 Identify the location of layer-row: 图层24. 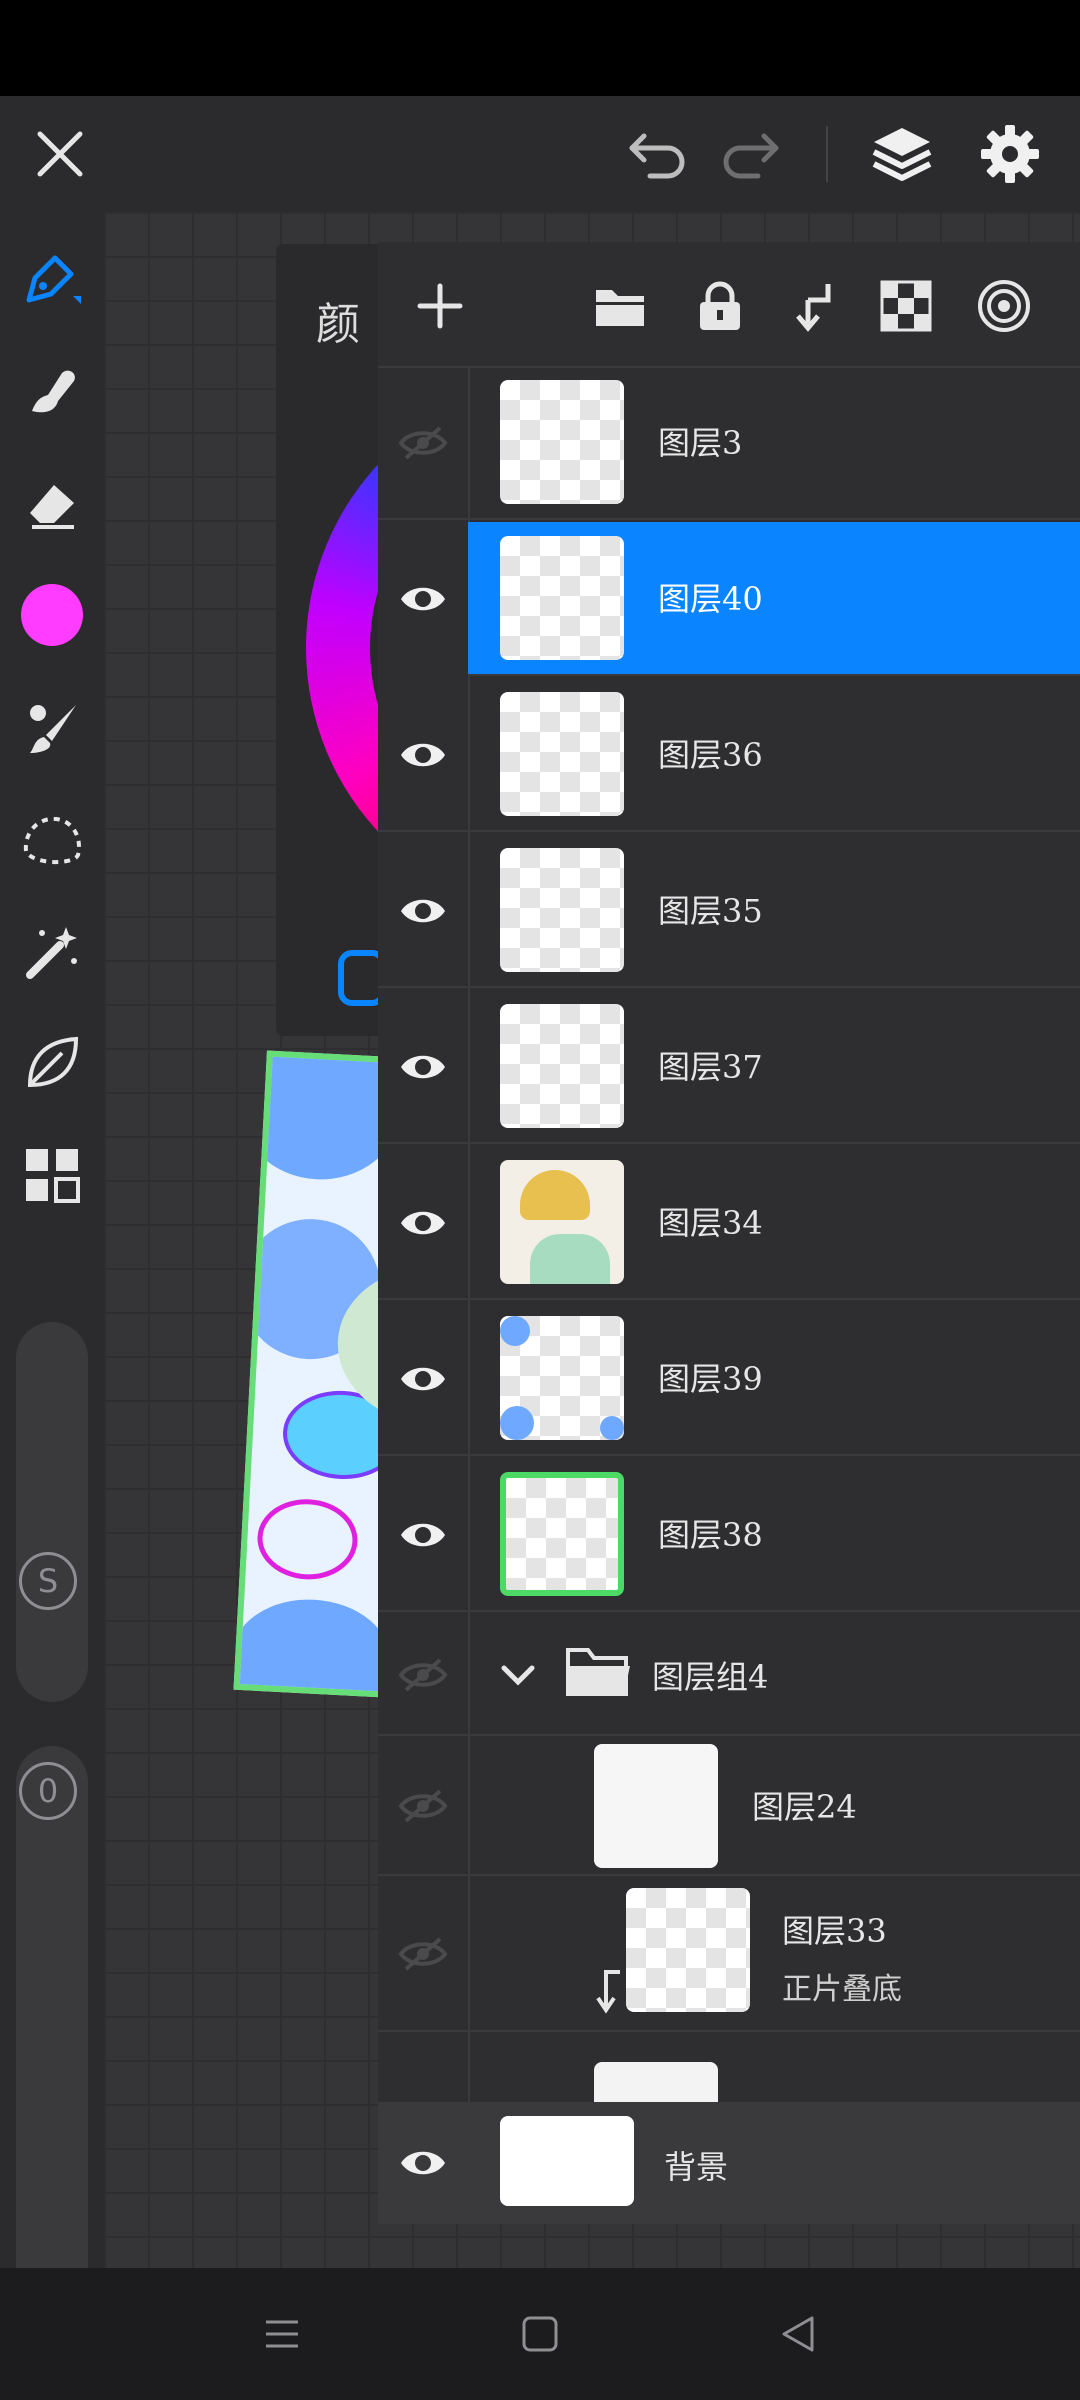
(729, 1806).